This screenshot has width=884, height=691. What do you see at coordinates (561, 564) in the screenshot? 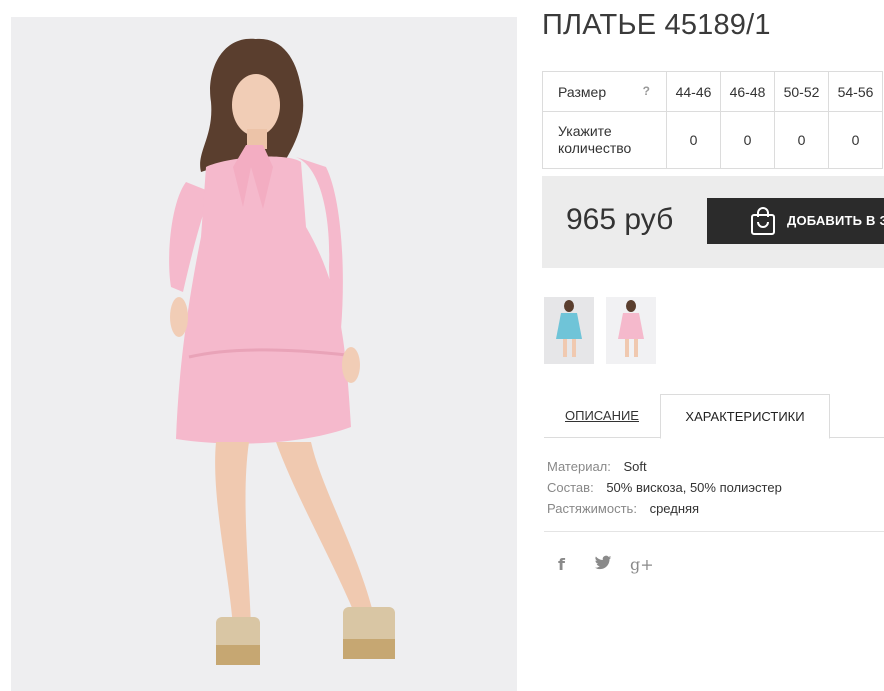
I see `facebook-glyph: f` at bounding box center [561, 564].